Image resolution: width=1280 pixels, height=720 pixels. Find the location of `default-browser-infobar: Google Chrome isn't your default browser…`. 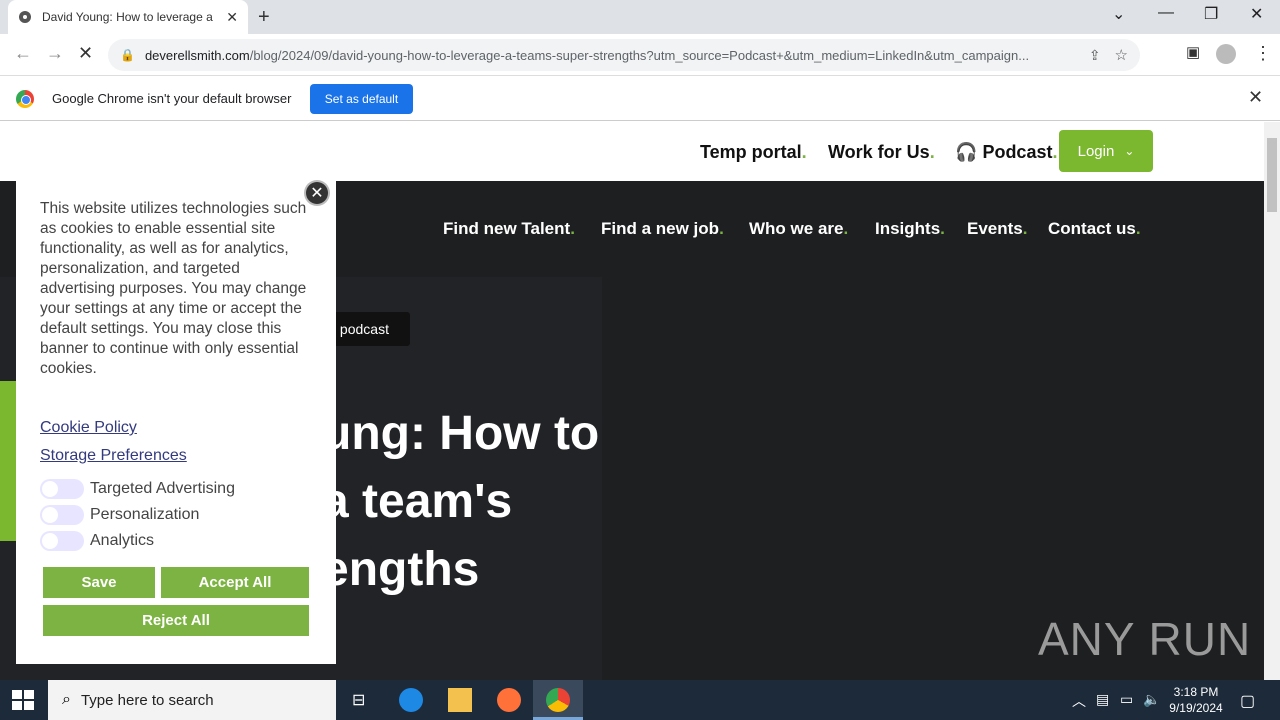

default-browser-infobar: Google Chrome isn't your default browser… is located at coordinates (640, 99).